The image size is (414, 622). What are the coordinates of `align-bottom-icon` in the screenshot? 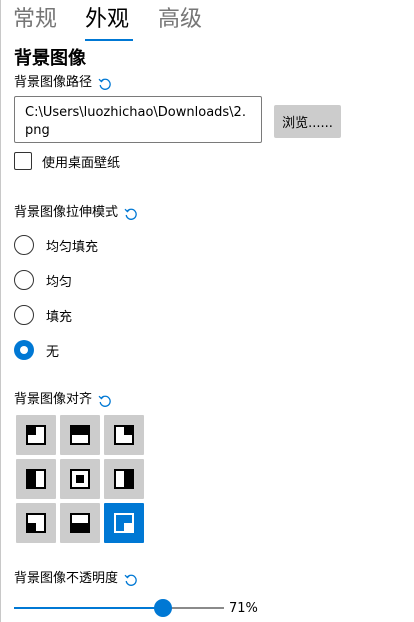 It's located at (80, 523).